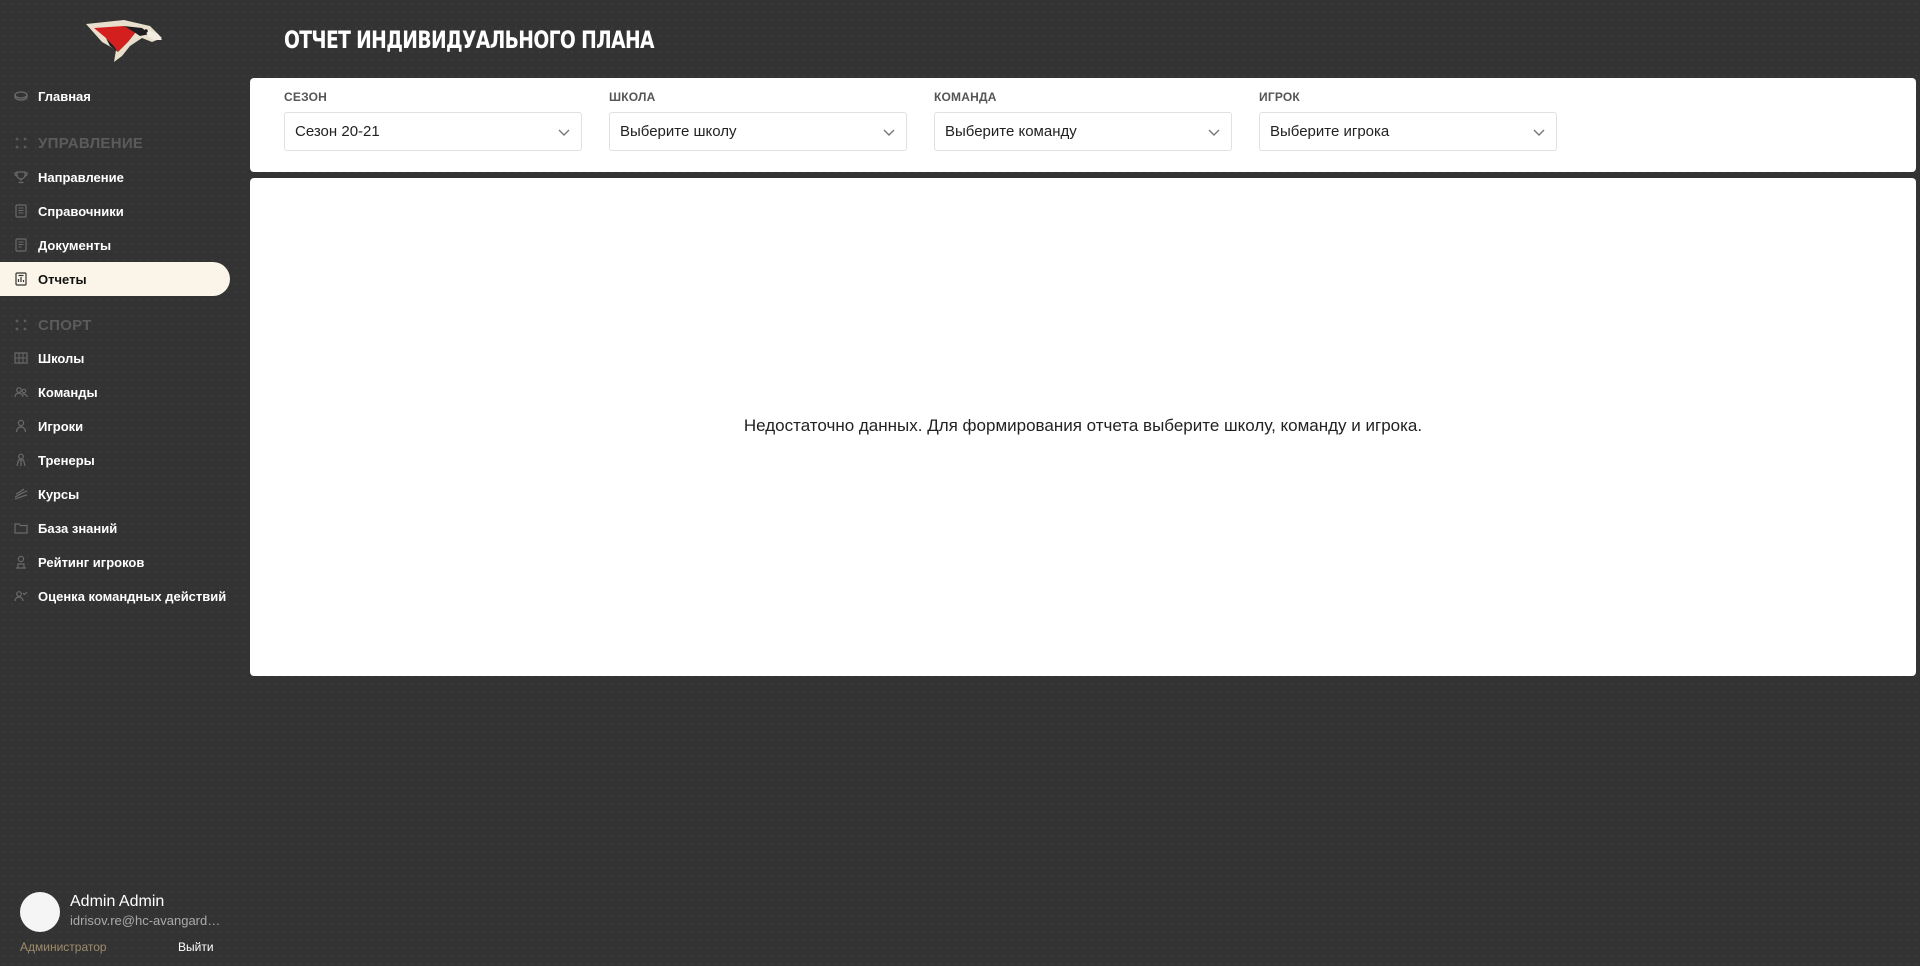 The height and width of the screenshot is (966, 1920). Describe the element at coordinates (117, 901) in the screenshot. I see `user-name: Admin Admin` at that location.